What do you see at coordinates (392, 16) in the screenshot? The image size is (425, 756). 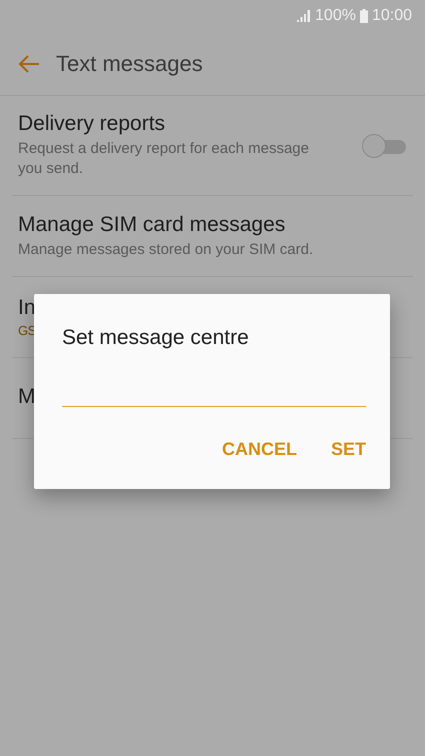 I see `clock: 10:00` at bounding box center [392, 16].